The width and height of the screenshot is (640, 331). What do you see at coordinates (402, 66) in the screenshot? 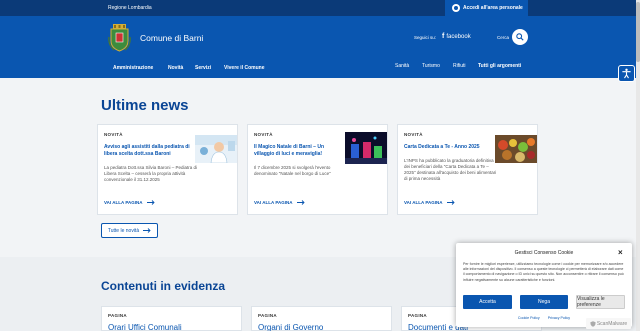
I see `nav-sanita: Sanità` at bounding box center [402, 66].